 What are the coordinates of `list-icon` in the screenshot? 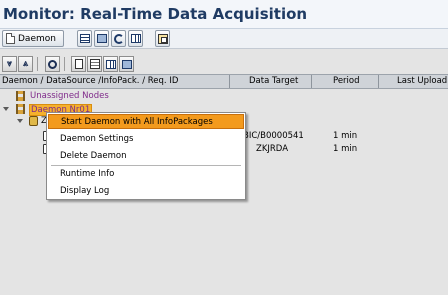 It's located at (84, 38).